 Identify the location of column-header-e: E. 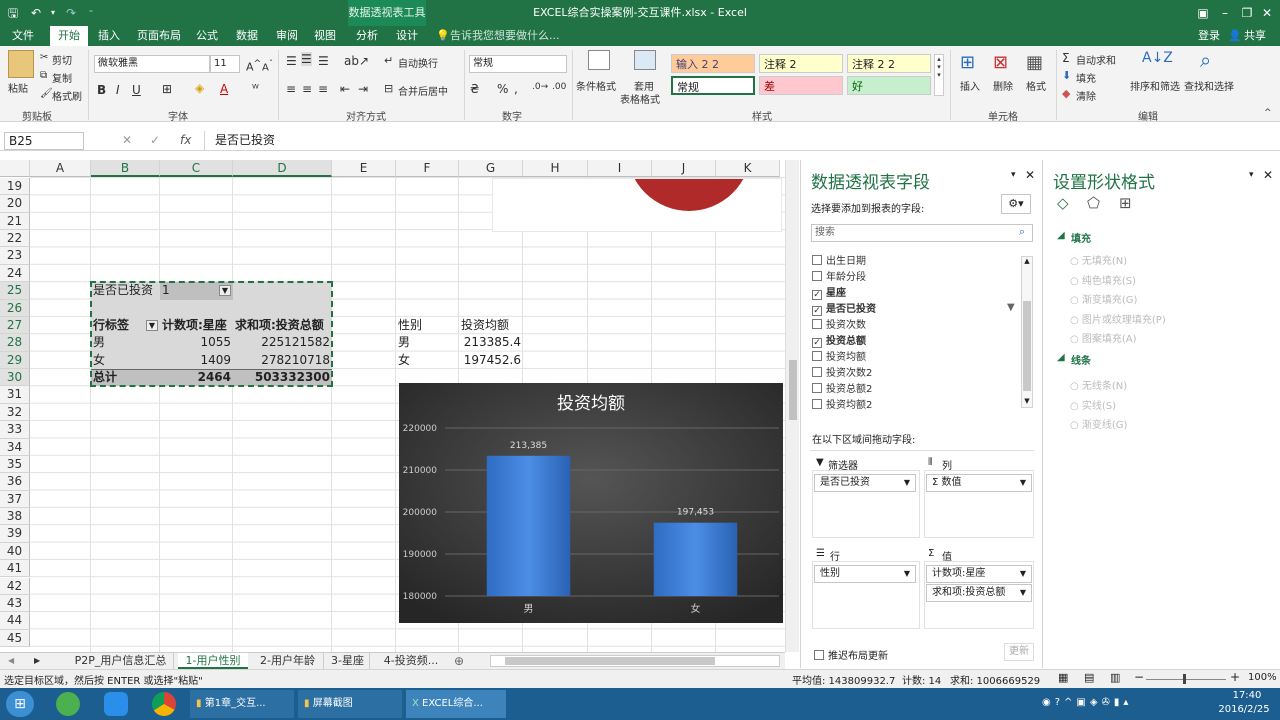
(364, 168).